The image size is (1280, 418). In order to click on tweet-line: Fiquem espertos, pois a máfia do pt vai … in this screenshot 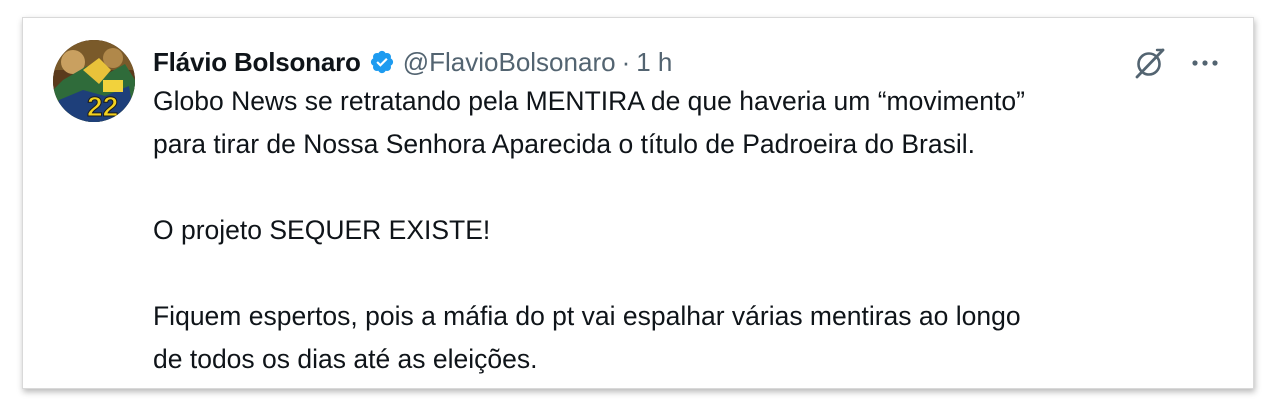, I will do `click(587, 316)`.